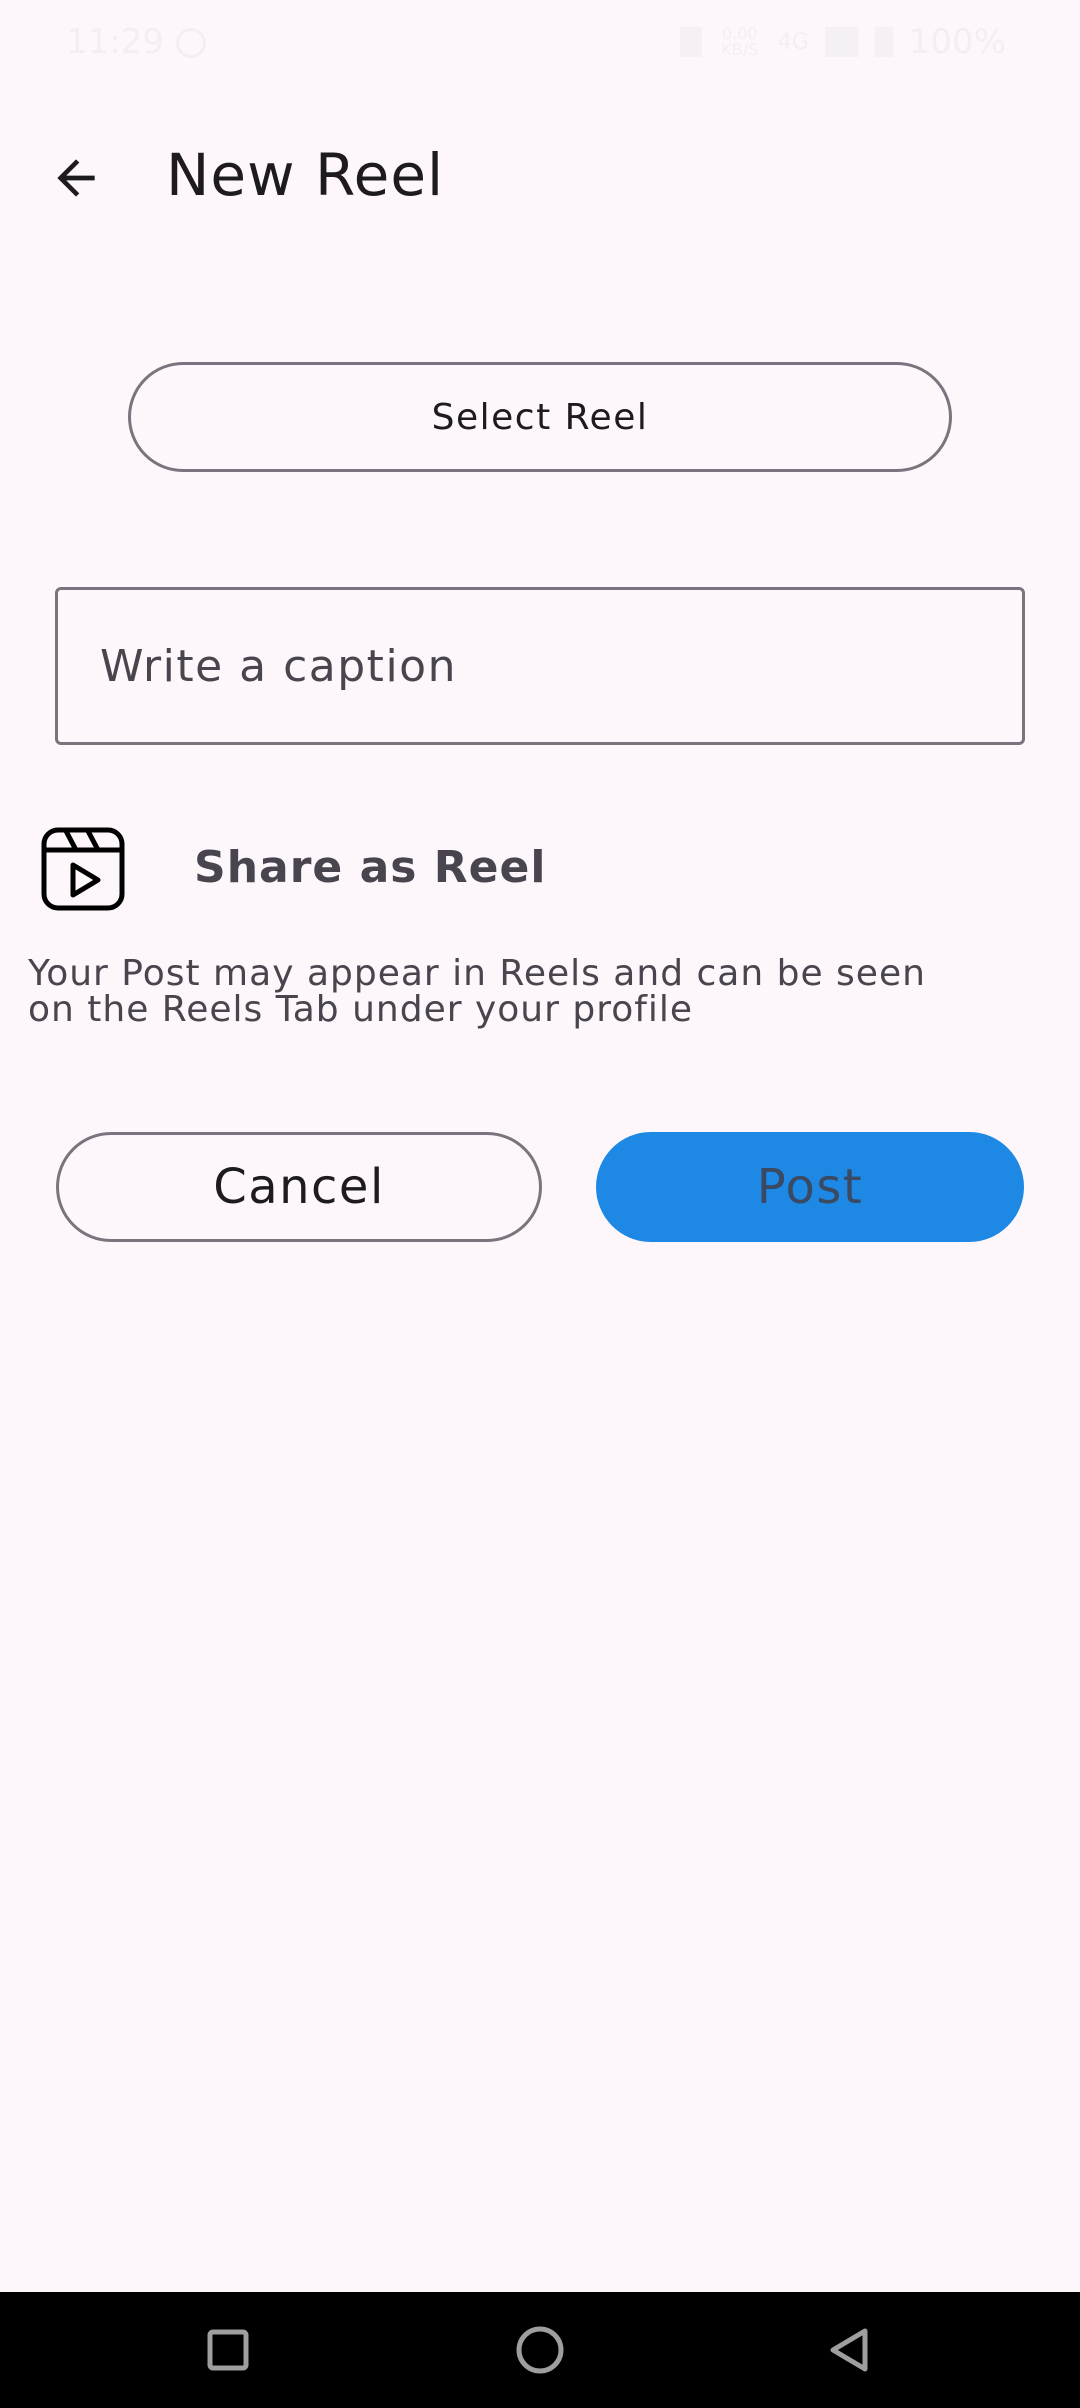 Image resolution: width=1080 pixels, height=2408 pixels. What do you see at coordinates (83, 869) in the screenshot?
I see `reel-icon` at bounding box center [83, 869].